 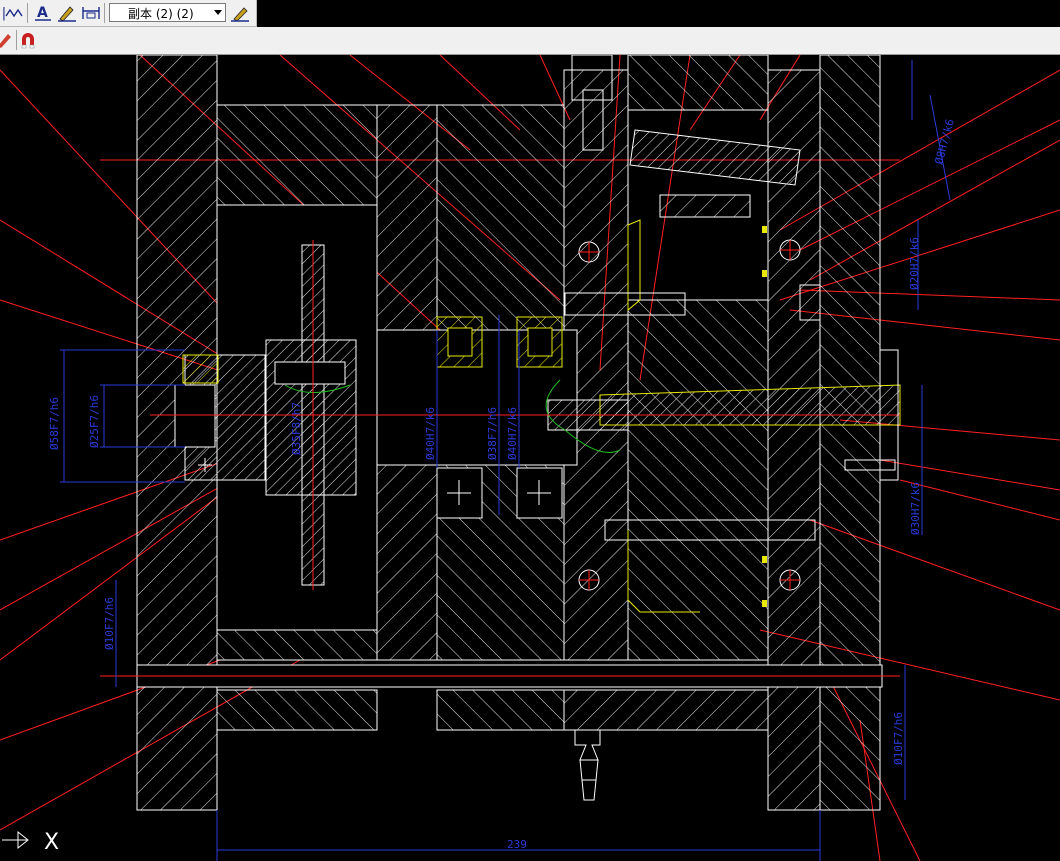 What do you see at coordinates (28, 40) in the screenshot?
I see `magnet-icon` at bounding box center [28, 40].